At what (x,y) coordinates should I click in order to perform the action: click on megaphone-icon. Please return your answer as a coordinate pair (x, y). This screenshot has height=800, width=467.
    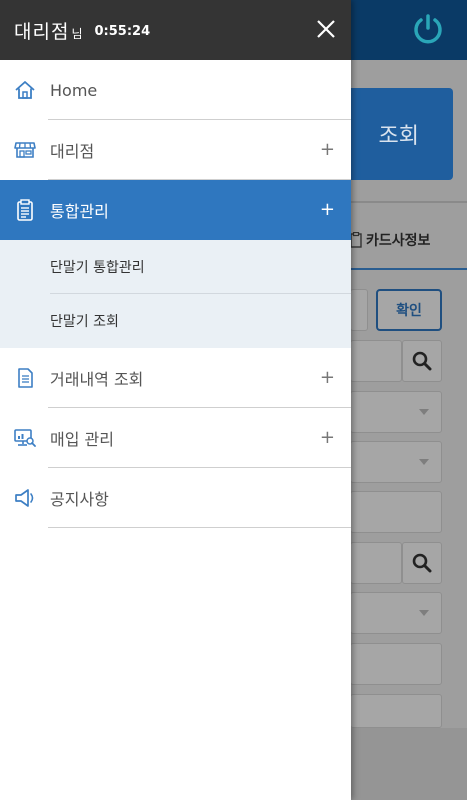
    Looking at the image, I should click on (25, 498).